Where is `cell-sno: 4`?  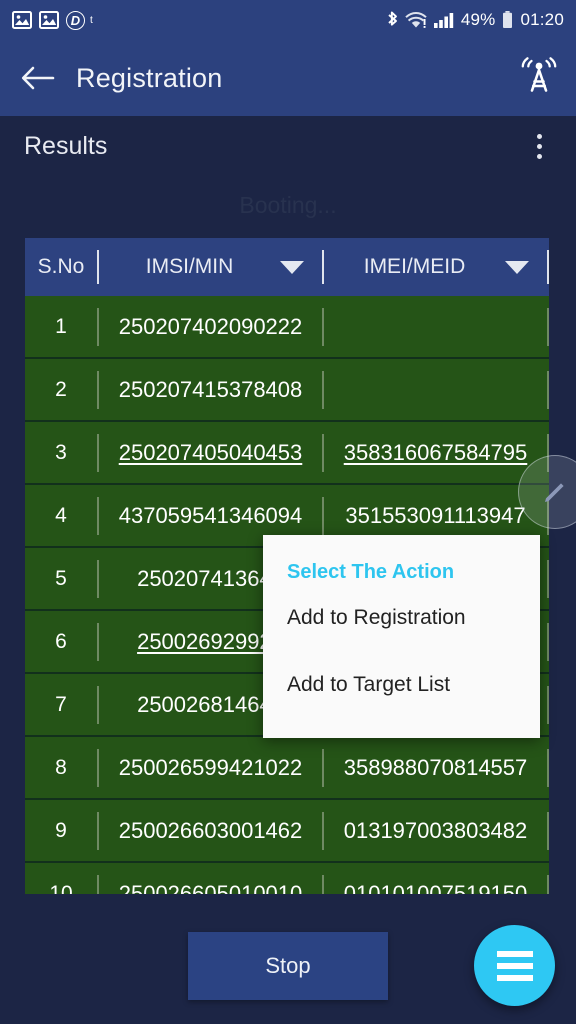 cell-sno: 4 is located at coordinates (61, 515).